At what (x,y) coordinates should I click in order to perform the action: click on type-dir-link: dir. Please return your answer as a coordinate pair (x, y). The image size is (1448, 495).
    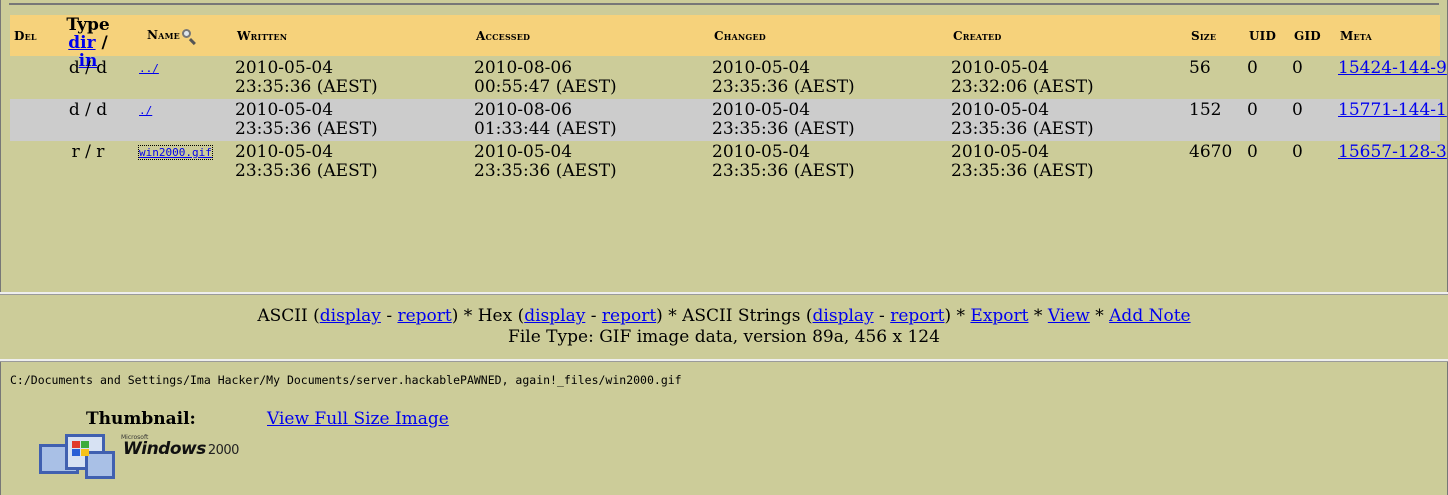
    Looking at the image, I should click on (81, 43).